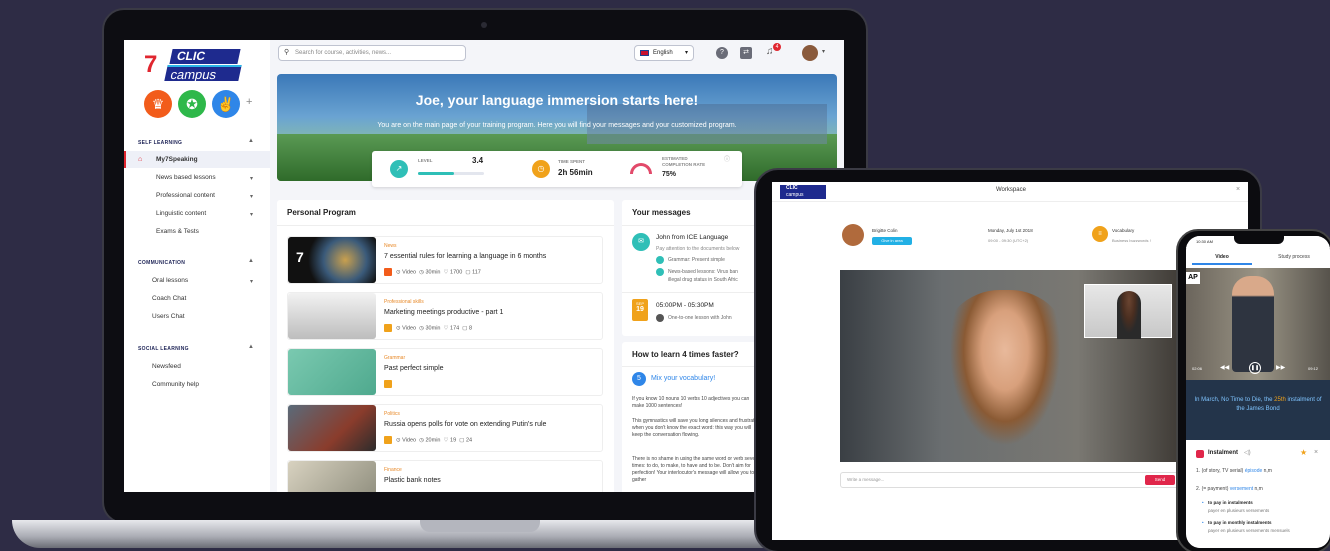 This screenshot has height=551, width=1330. What do you see at coordinates (722, 53) in the screenshot?
I see `help-icon: ?` at bounding box center [722, 53].